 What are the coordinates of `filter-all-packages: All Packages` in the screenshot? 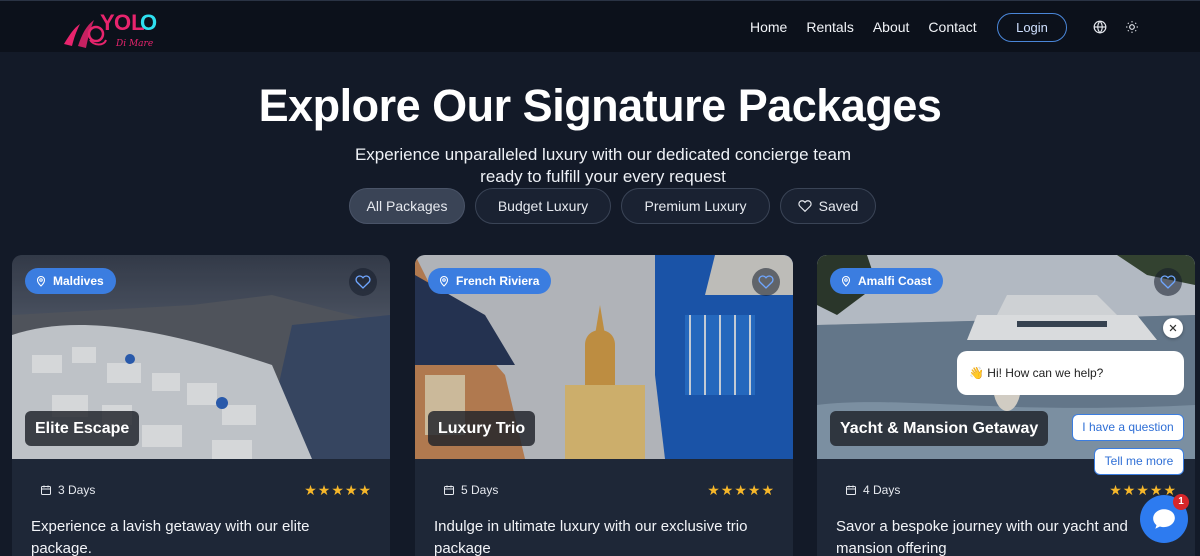 It's located at (407, 206).